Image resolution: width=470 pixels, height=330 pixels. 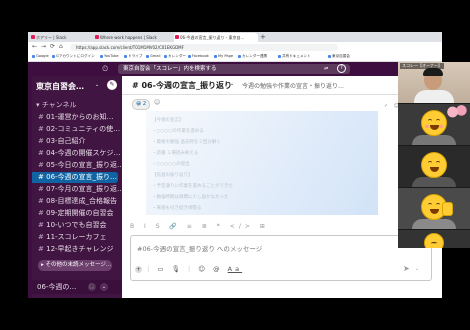 What do you see at coordinates (341, 68) in the screenshot?
I see `help-icon: ?` at bounding box center [341, 68].